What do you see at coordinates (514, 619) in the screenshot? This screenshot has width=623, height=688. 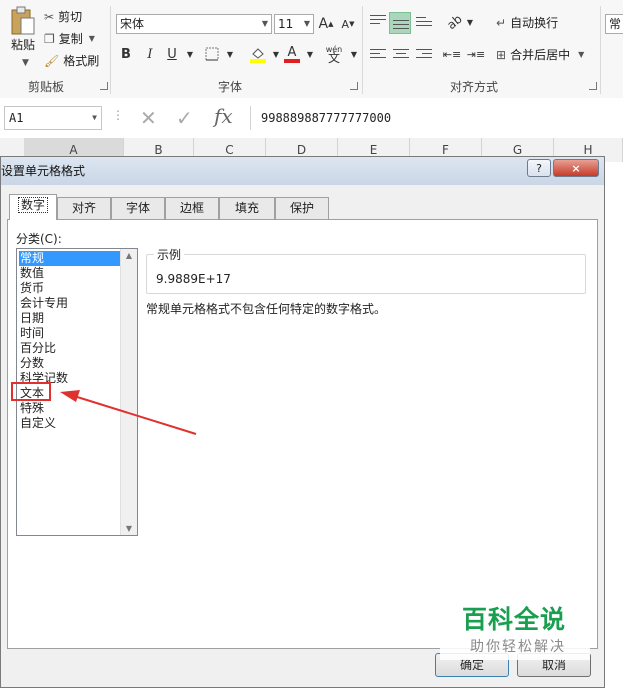 I see `watermark-logo: 百科全说` at bounding box center [514, 619].